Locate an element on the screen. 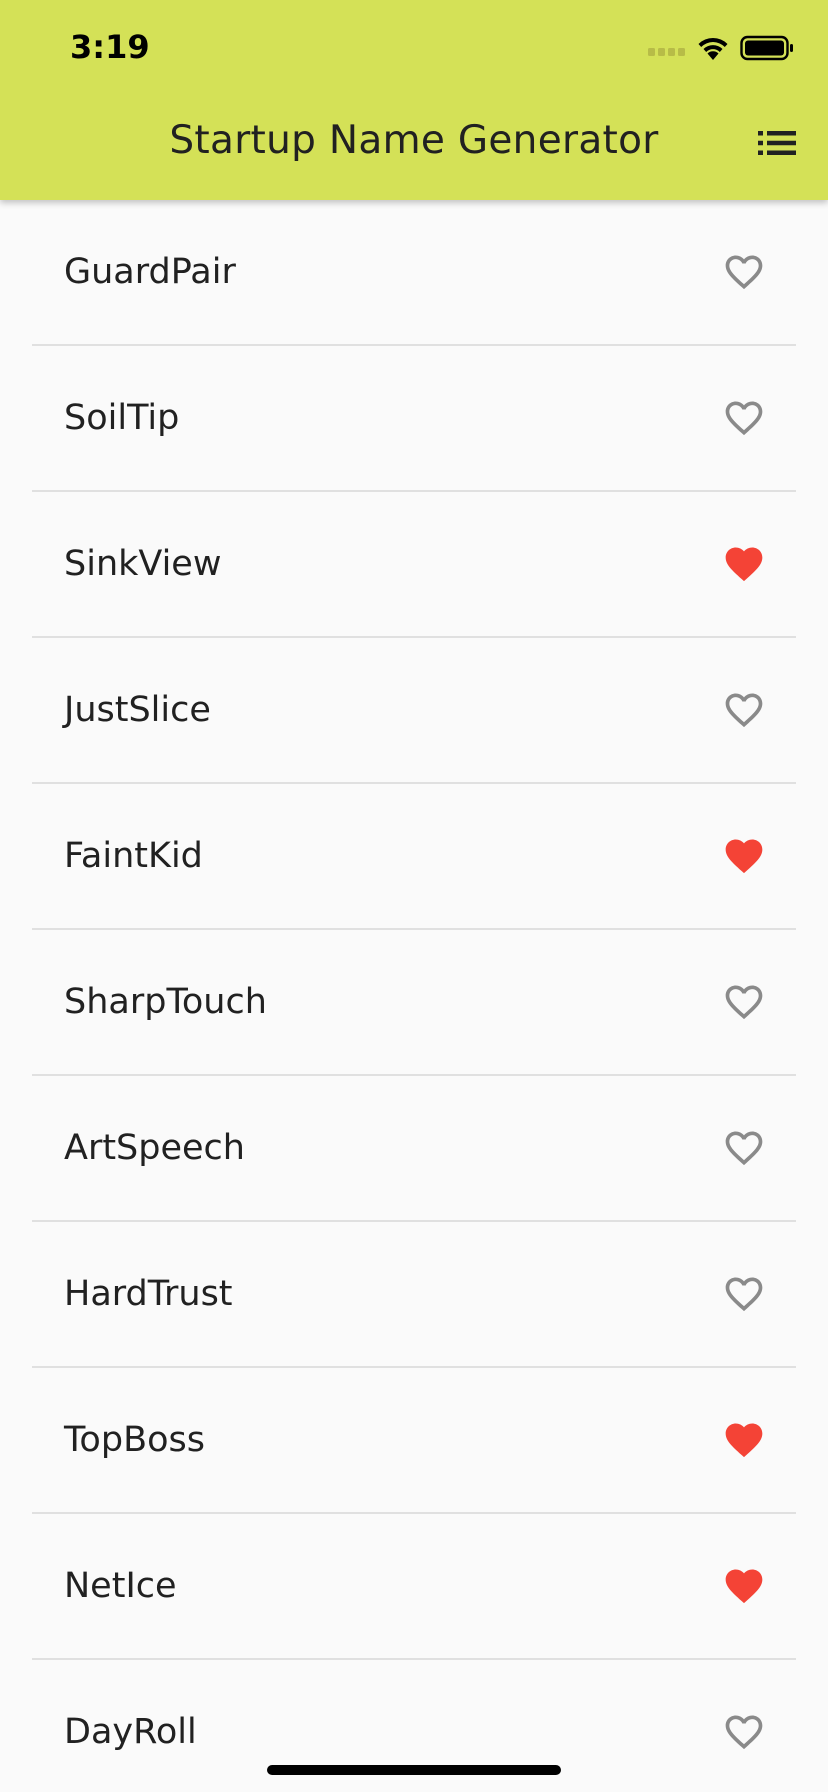 The image size is (828, 1792). list-item: NetIce is located at coordinates (414, 1586).